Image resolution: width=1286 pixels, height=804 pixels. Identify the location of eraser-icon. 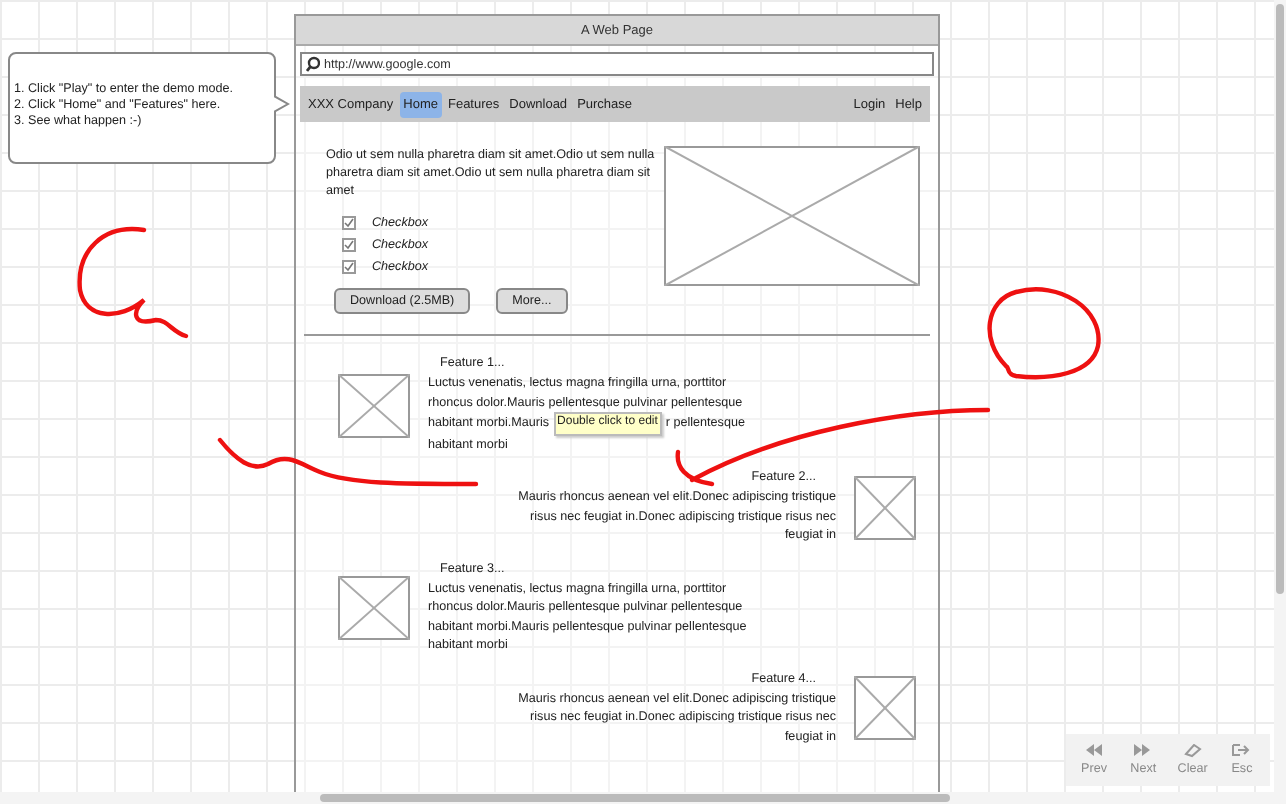
(1192, 751).